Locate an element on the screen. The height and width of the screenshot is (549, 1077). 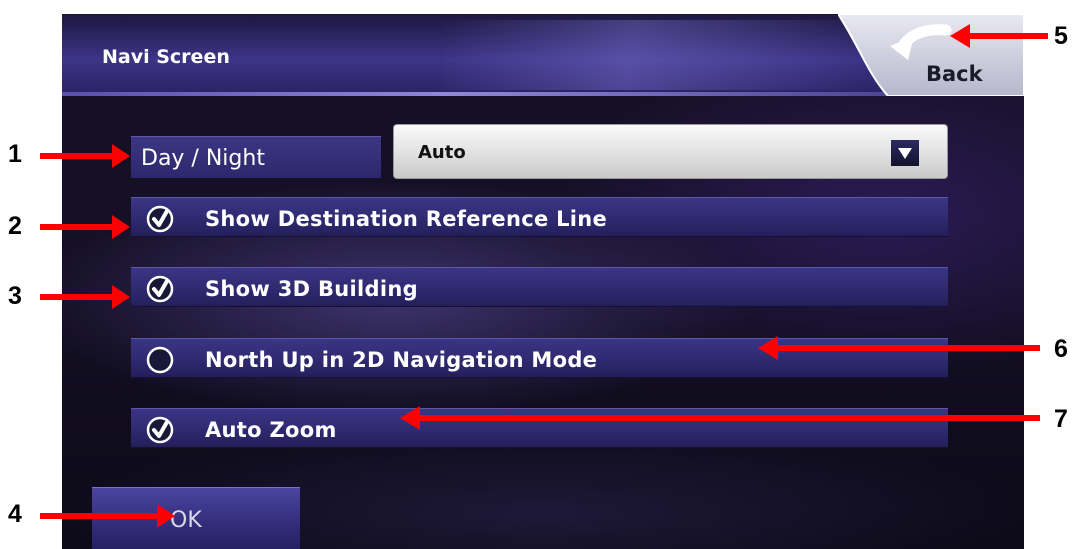
callout-number-2: 2 is located at coordinates (15, 226).